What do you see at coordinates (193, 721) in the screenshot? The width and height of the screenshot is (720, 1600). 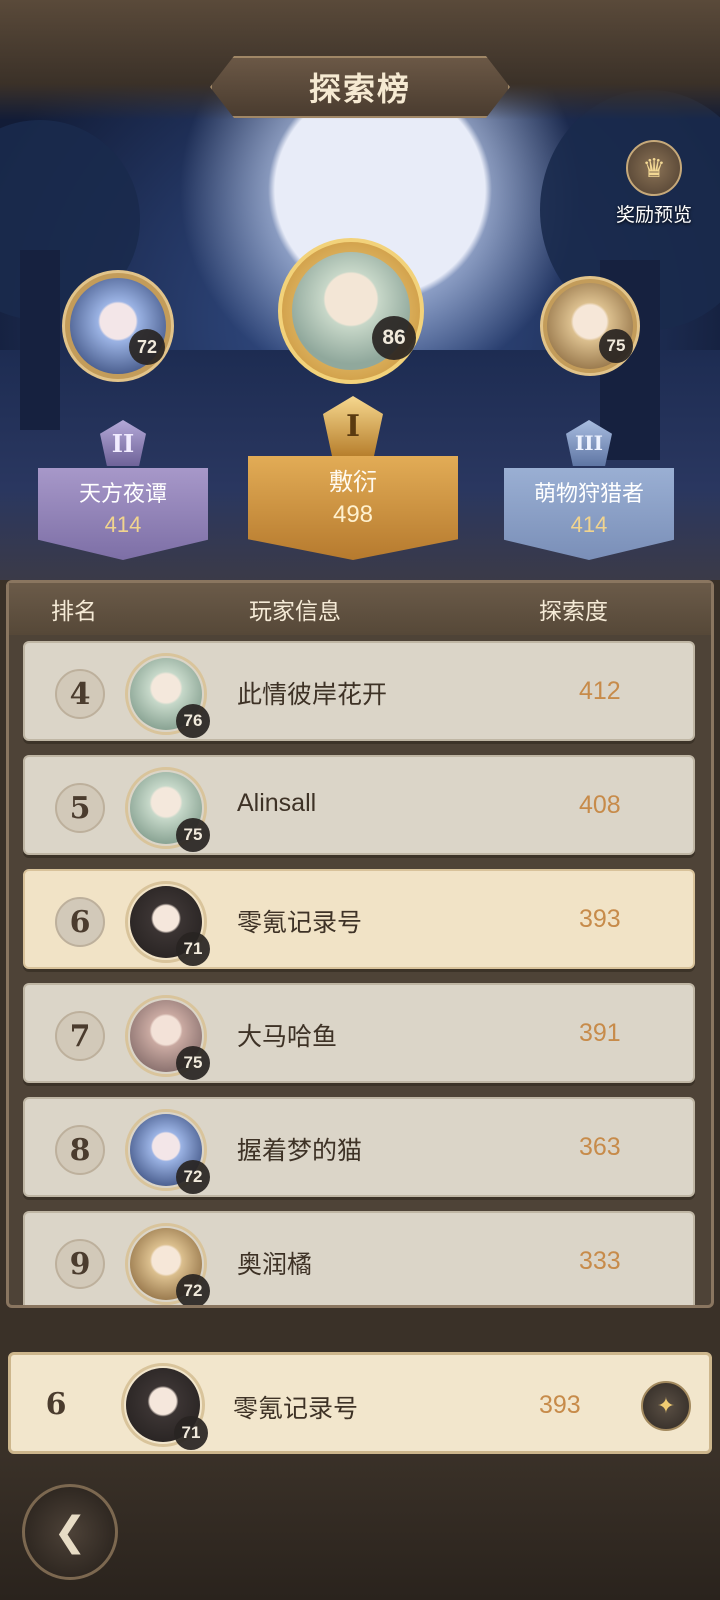 I see `level-badge: 76` at bounding box center [193, 721].